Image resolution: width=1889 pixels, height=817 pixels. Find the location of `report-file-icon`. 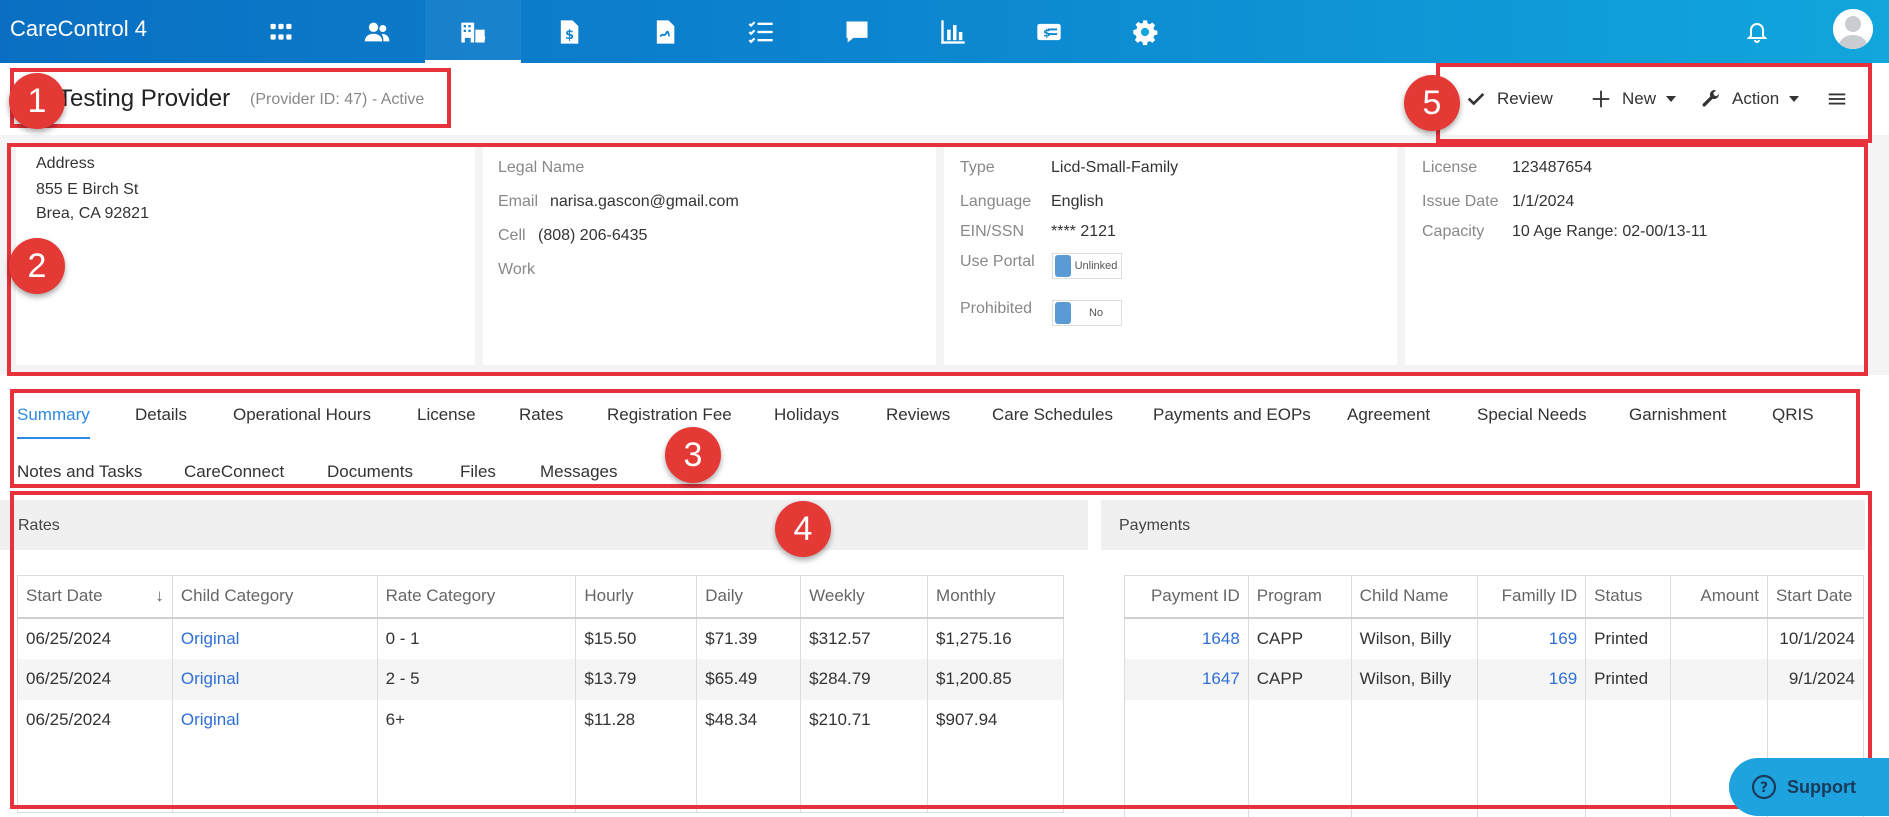

report-file-icon is located at coordinates (665, 31).